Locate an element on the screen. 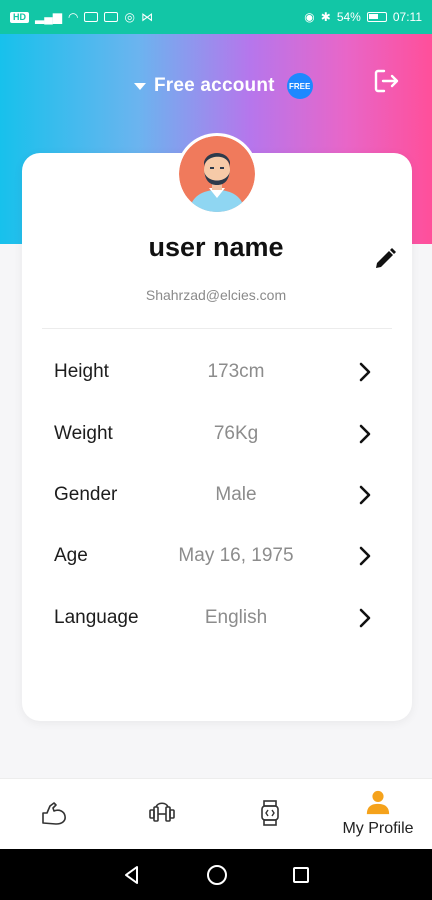 This screenshot has width=432, height=900. account-type-dropdown: Free account FREE is located at coordinates (223, 86).